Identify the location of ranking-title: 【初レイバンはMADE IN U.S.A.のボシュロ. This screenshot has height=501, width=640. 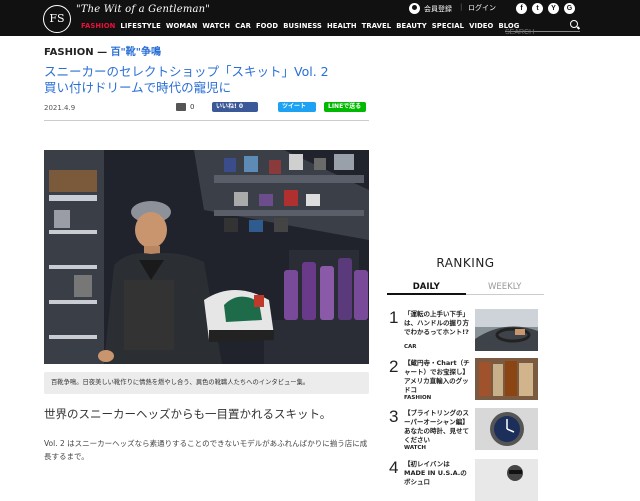
(437, 473).